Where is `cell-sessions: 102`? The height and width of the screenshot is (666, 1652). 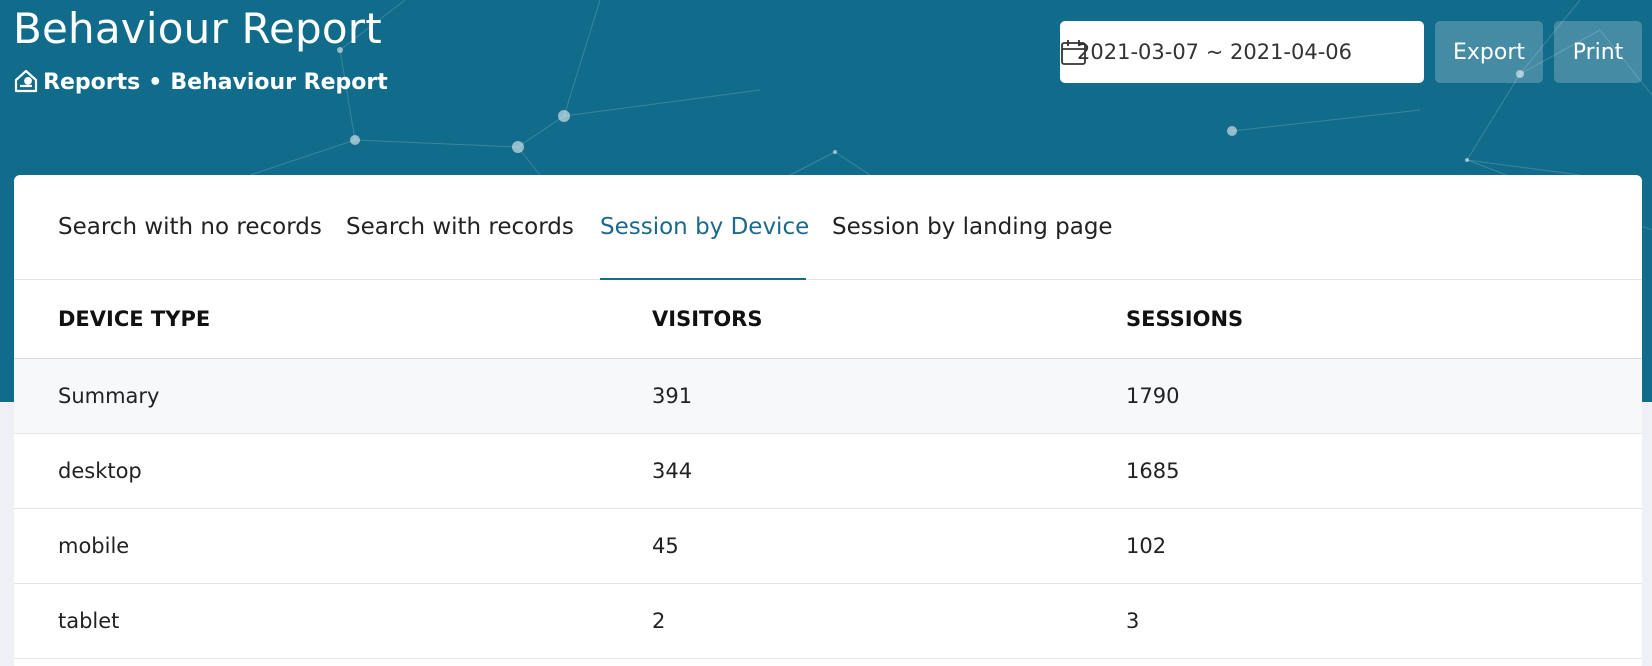 cell-sessions: 102 is located at coordinates (1384, 546).